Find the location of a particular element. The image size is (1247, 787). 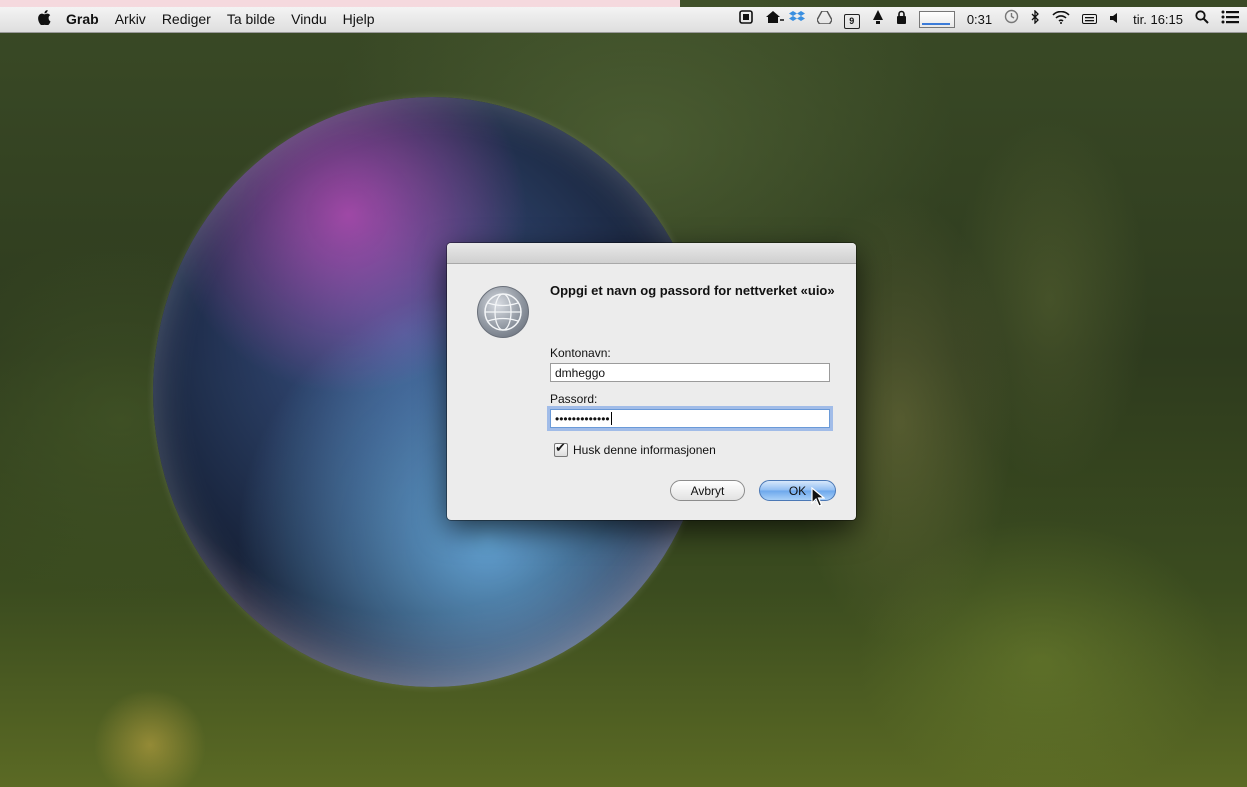

clock: tir. 16:15 is located at coordinates (1158, 19).